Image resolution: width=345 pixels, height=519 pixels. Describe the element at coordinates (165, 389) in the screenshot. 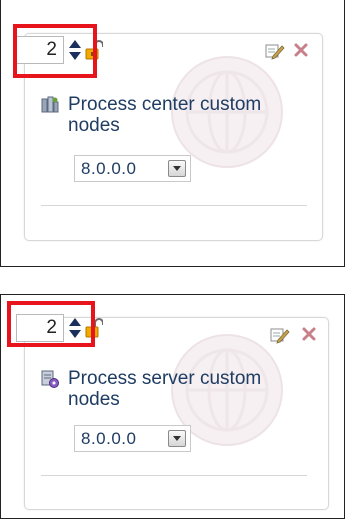

I see `node-title: Process server custom nodes` at that location.